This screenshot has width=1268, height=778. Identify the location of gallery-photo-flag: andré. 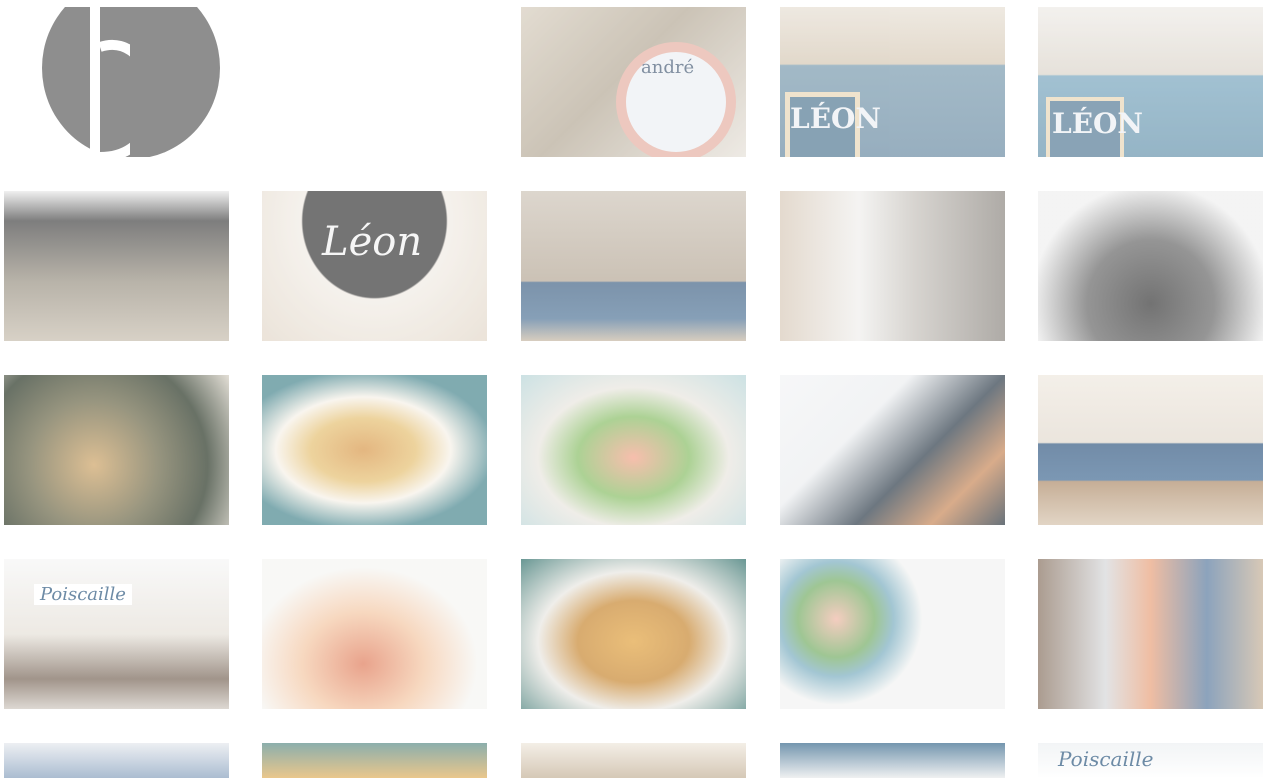
(633, 82).